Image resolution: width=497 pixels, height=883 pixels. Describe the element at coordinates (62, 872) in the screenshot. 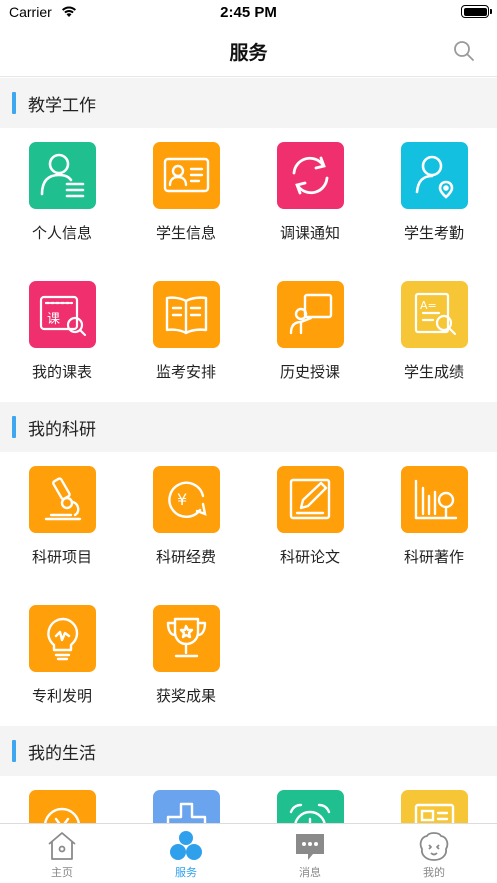

I see `tab-label: 主页` at that location.